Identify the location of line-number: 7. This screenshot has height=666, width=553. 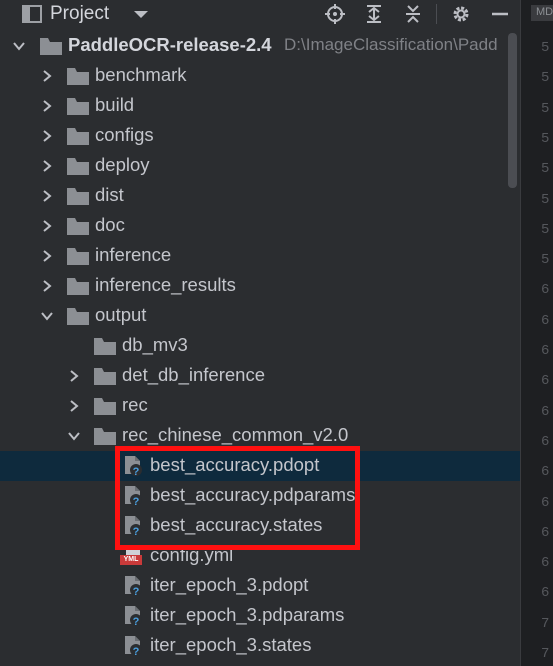
(545, 623).